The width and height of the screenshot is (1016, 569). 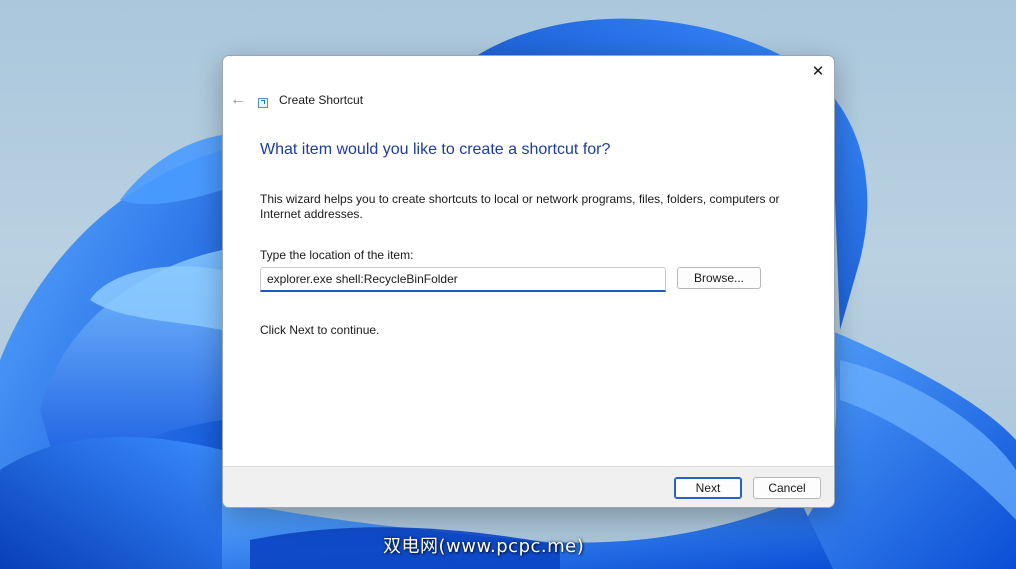 What do you see at coordinates (320, 330) in the screenshot?
I see `continue-instruction: Click Next to continue.` at bounding box center [320, 330].